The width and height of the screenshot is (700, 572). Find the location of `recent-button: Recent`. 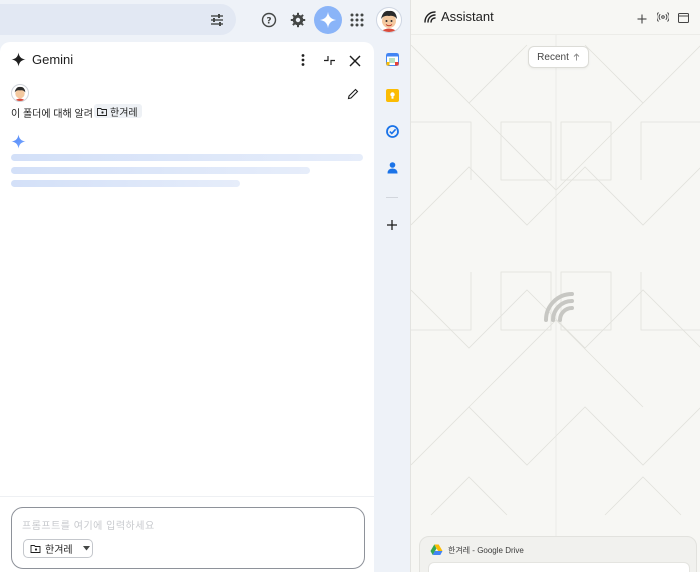

recent-button: Recent is located at coordinates (558, 57).